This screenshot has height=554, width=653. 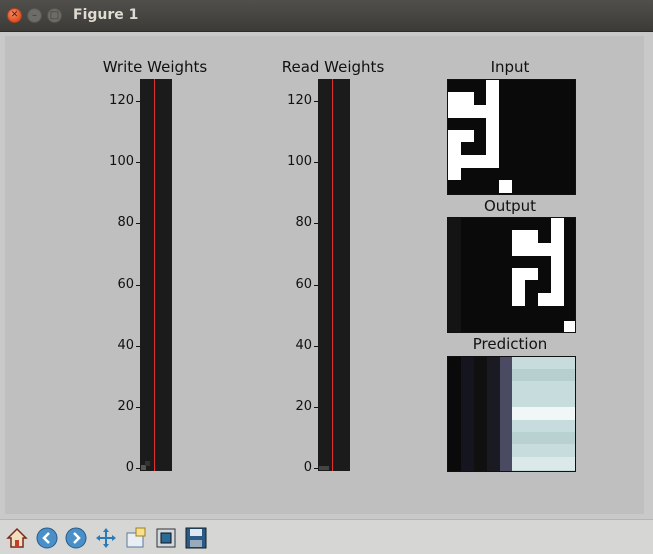 I want to click on move-icon, so click(x=106, y=538).